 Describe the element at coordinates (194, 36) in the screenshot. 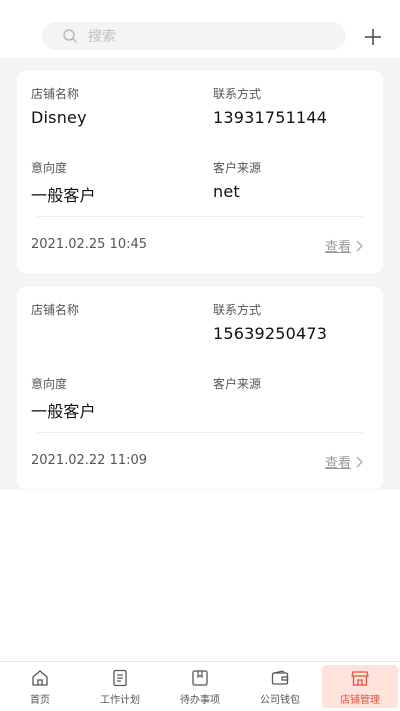

I see `search-bar: 搜索` at that location.